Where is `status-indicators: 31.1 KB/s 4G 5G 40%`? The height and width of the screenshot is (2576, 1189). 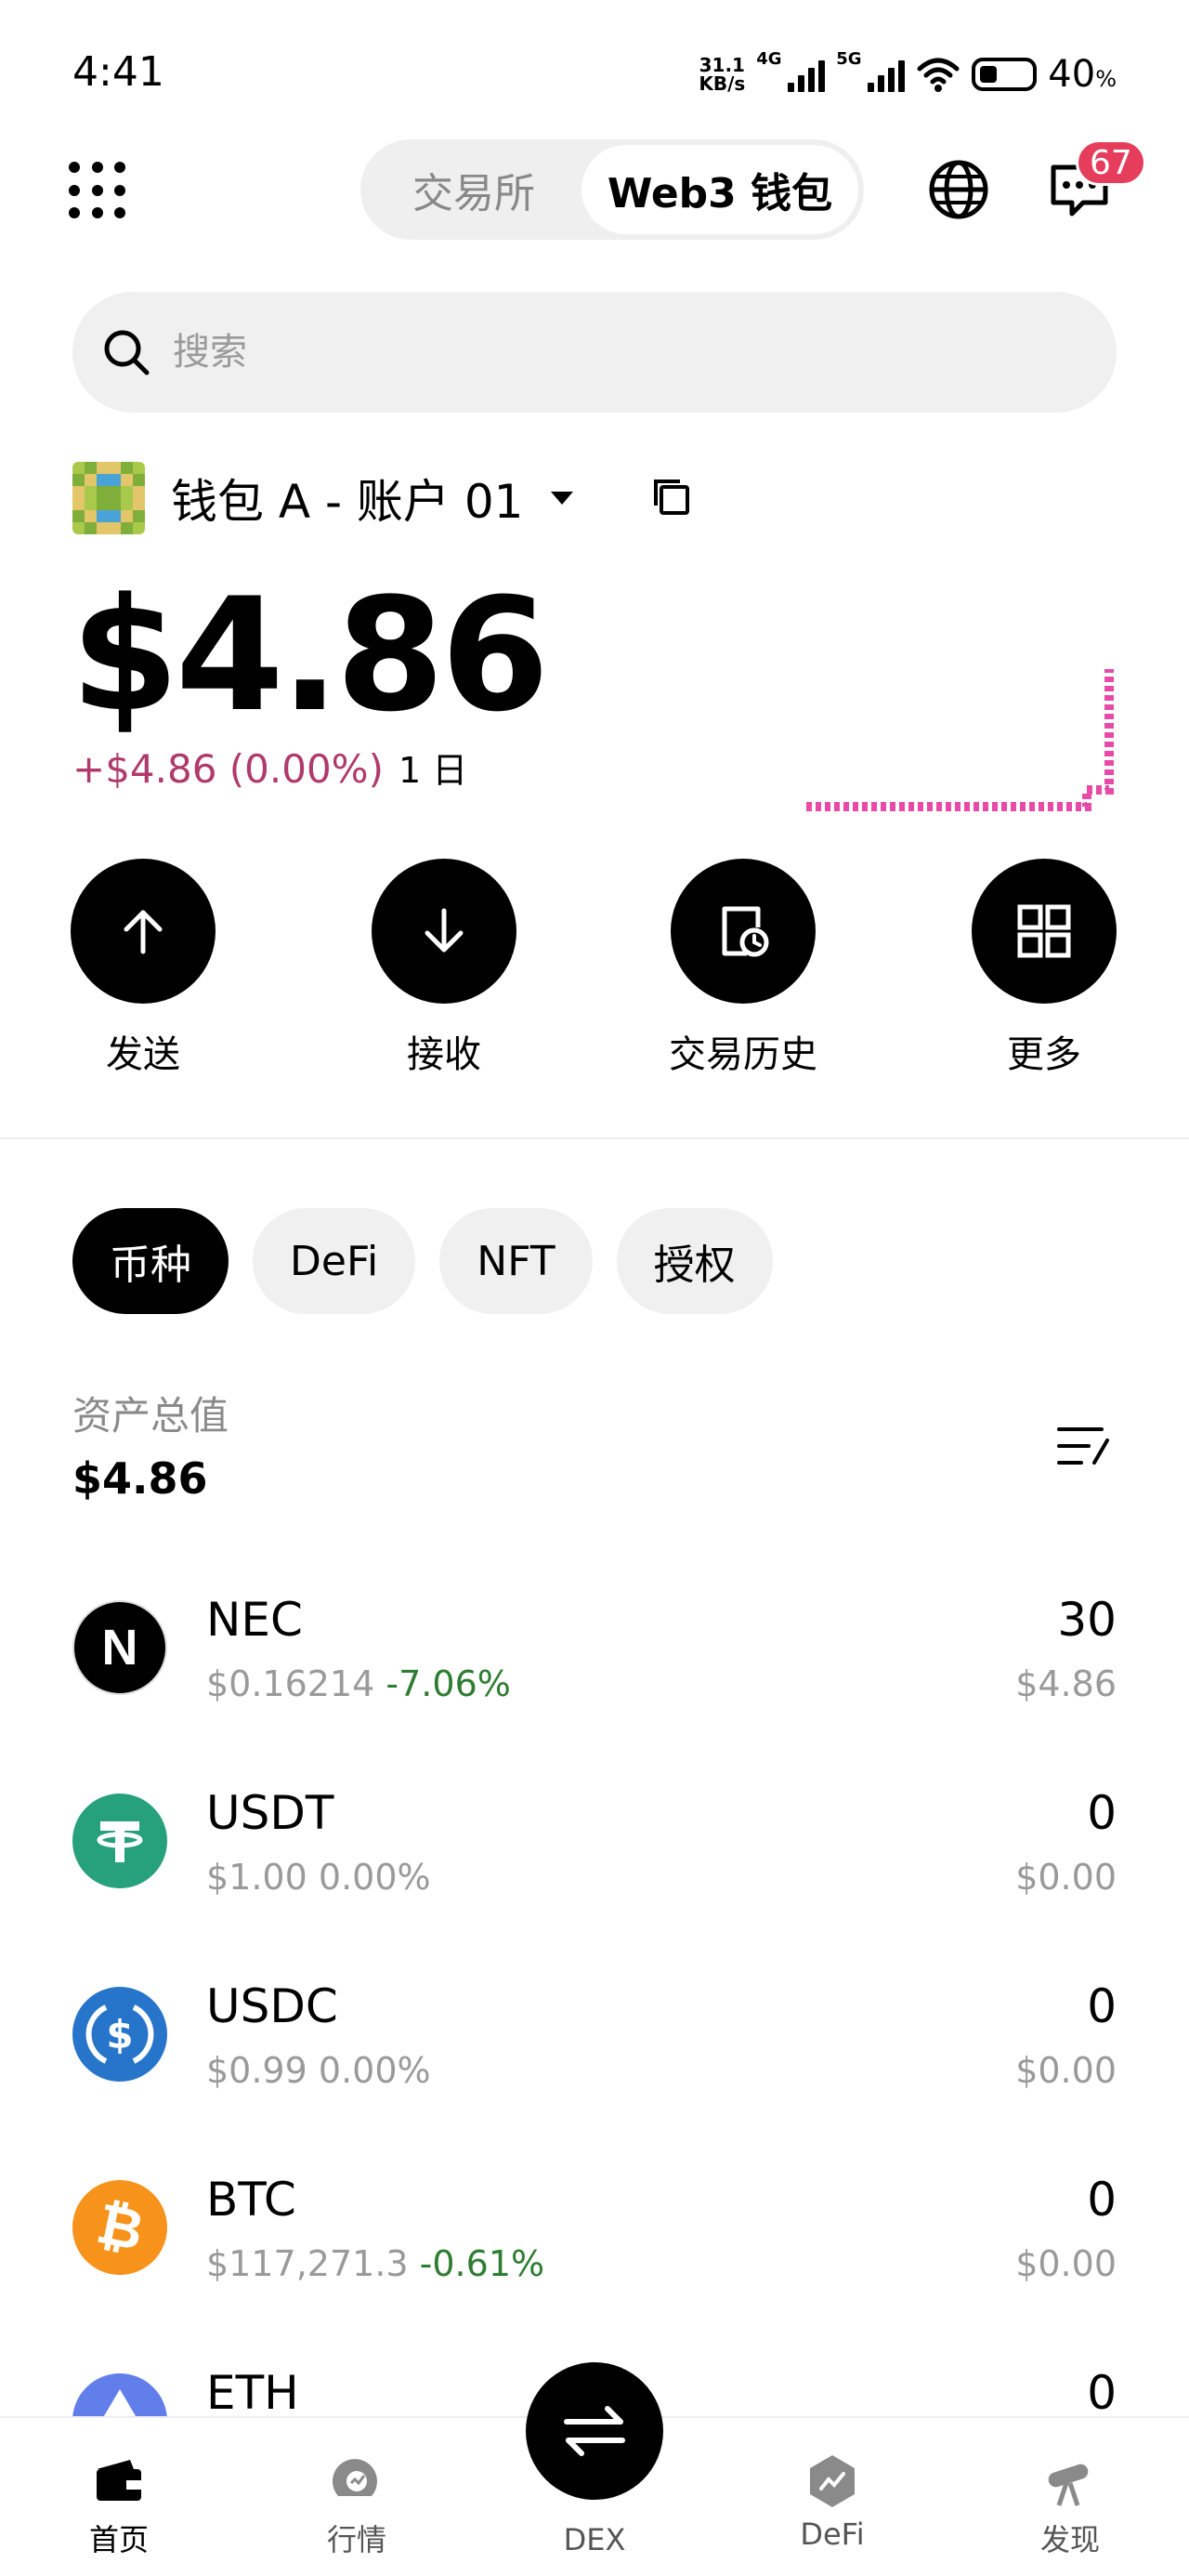
status-indicators: 31.1 KB/s 4G 5G 40% is located at coordinates (908, 74).